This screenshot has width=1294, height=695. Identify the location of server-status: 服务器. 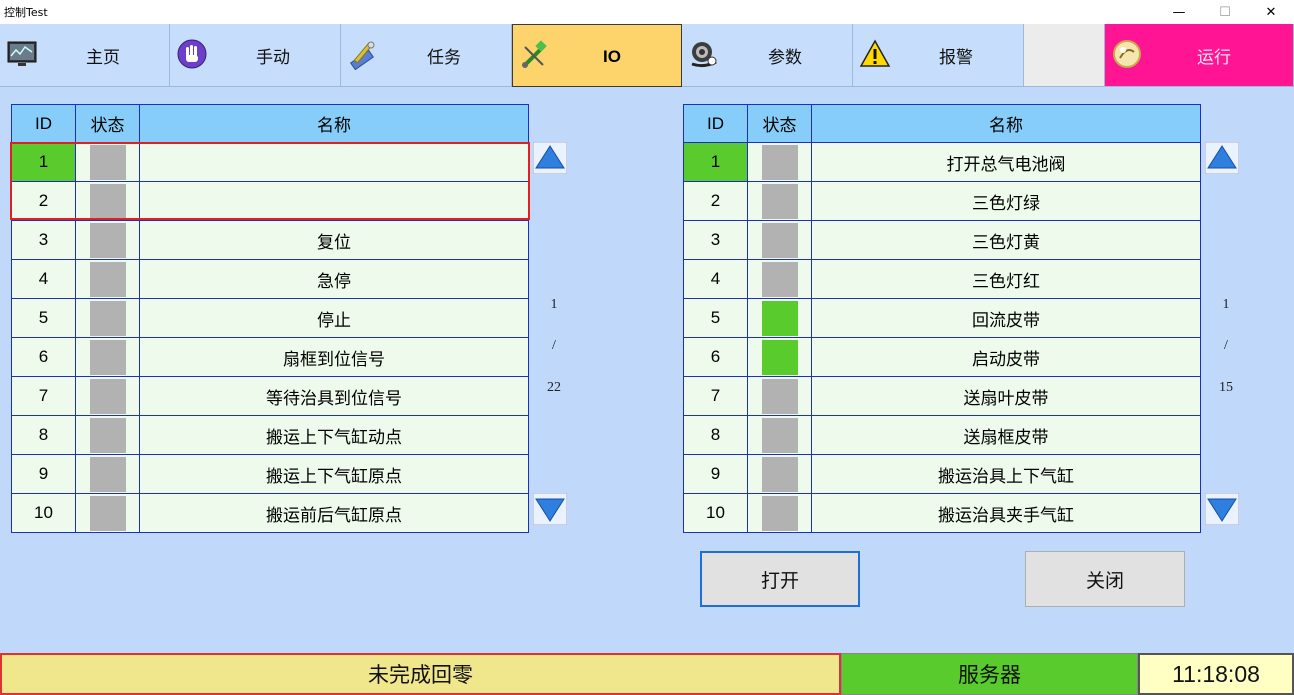
(989, 674).